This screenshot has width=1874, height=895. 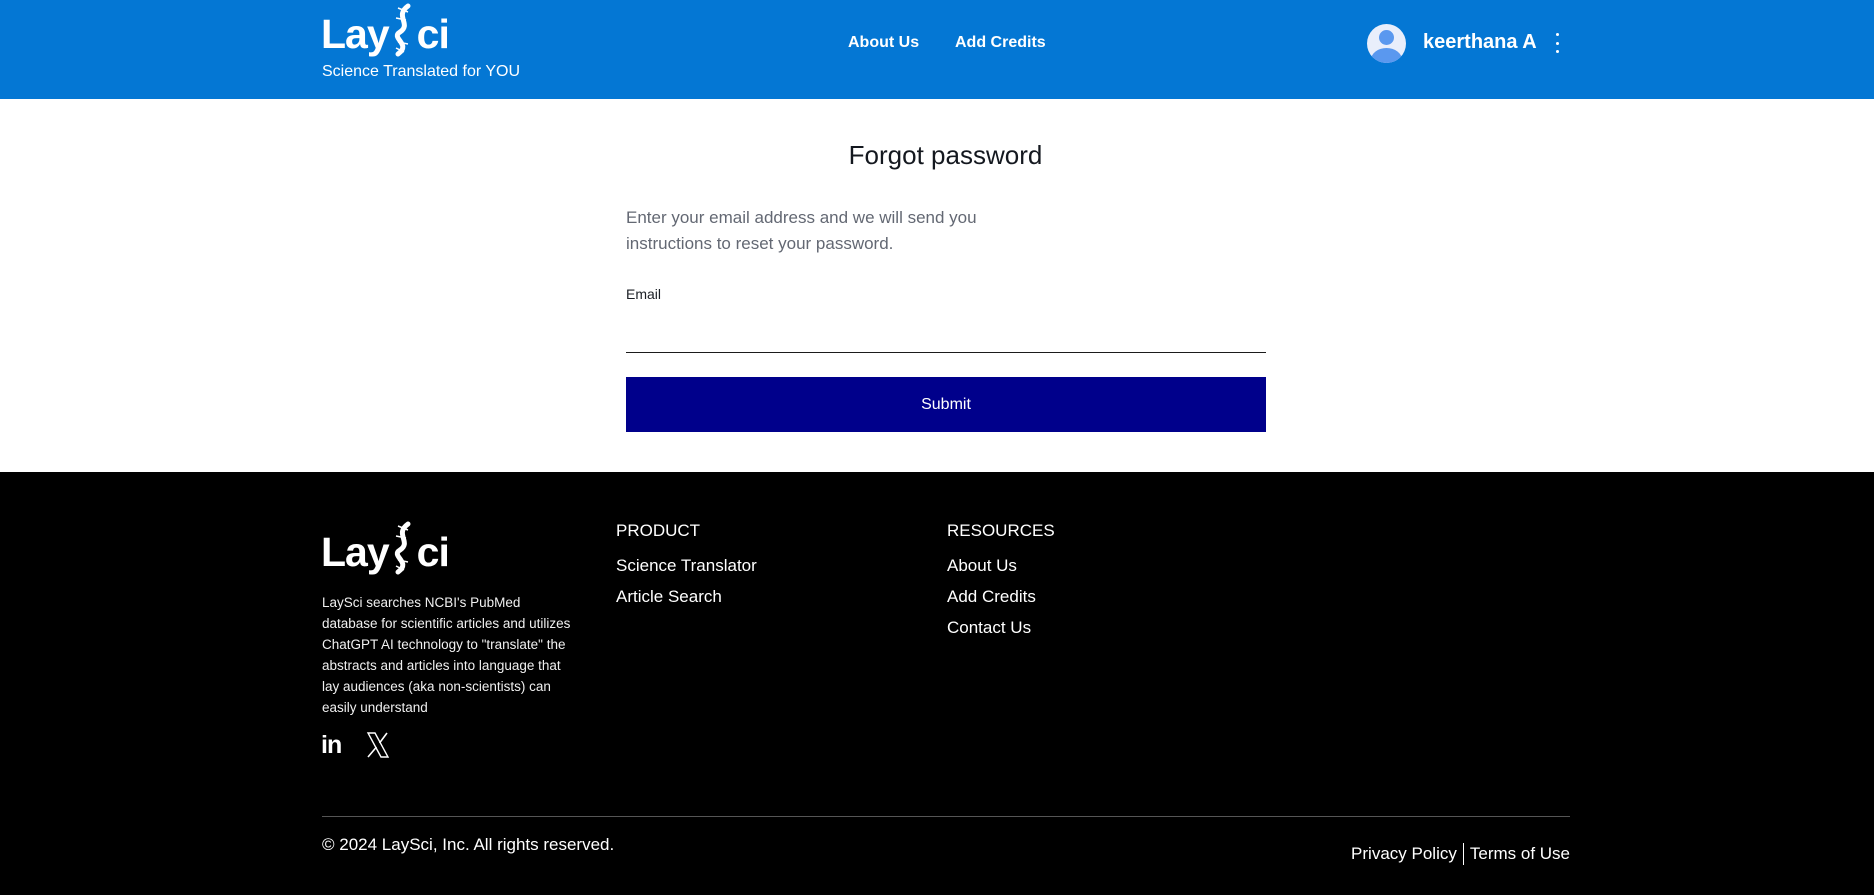 What do you see at coordinates (991, 597) in the screenshot?
I see `link-add-credits: Add Credits` at bounding box center [991, 597].